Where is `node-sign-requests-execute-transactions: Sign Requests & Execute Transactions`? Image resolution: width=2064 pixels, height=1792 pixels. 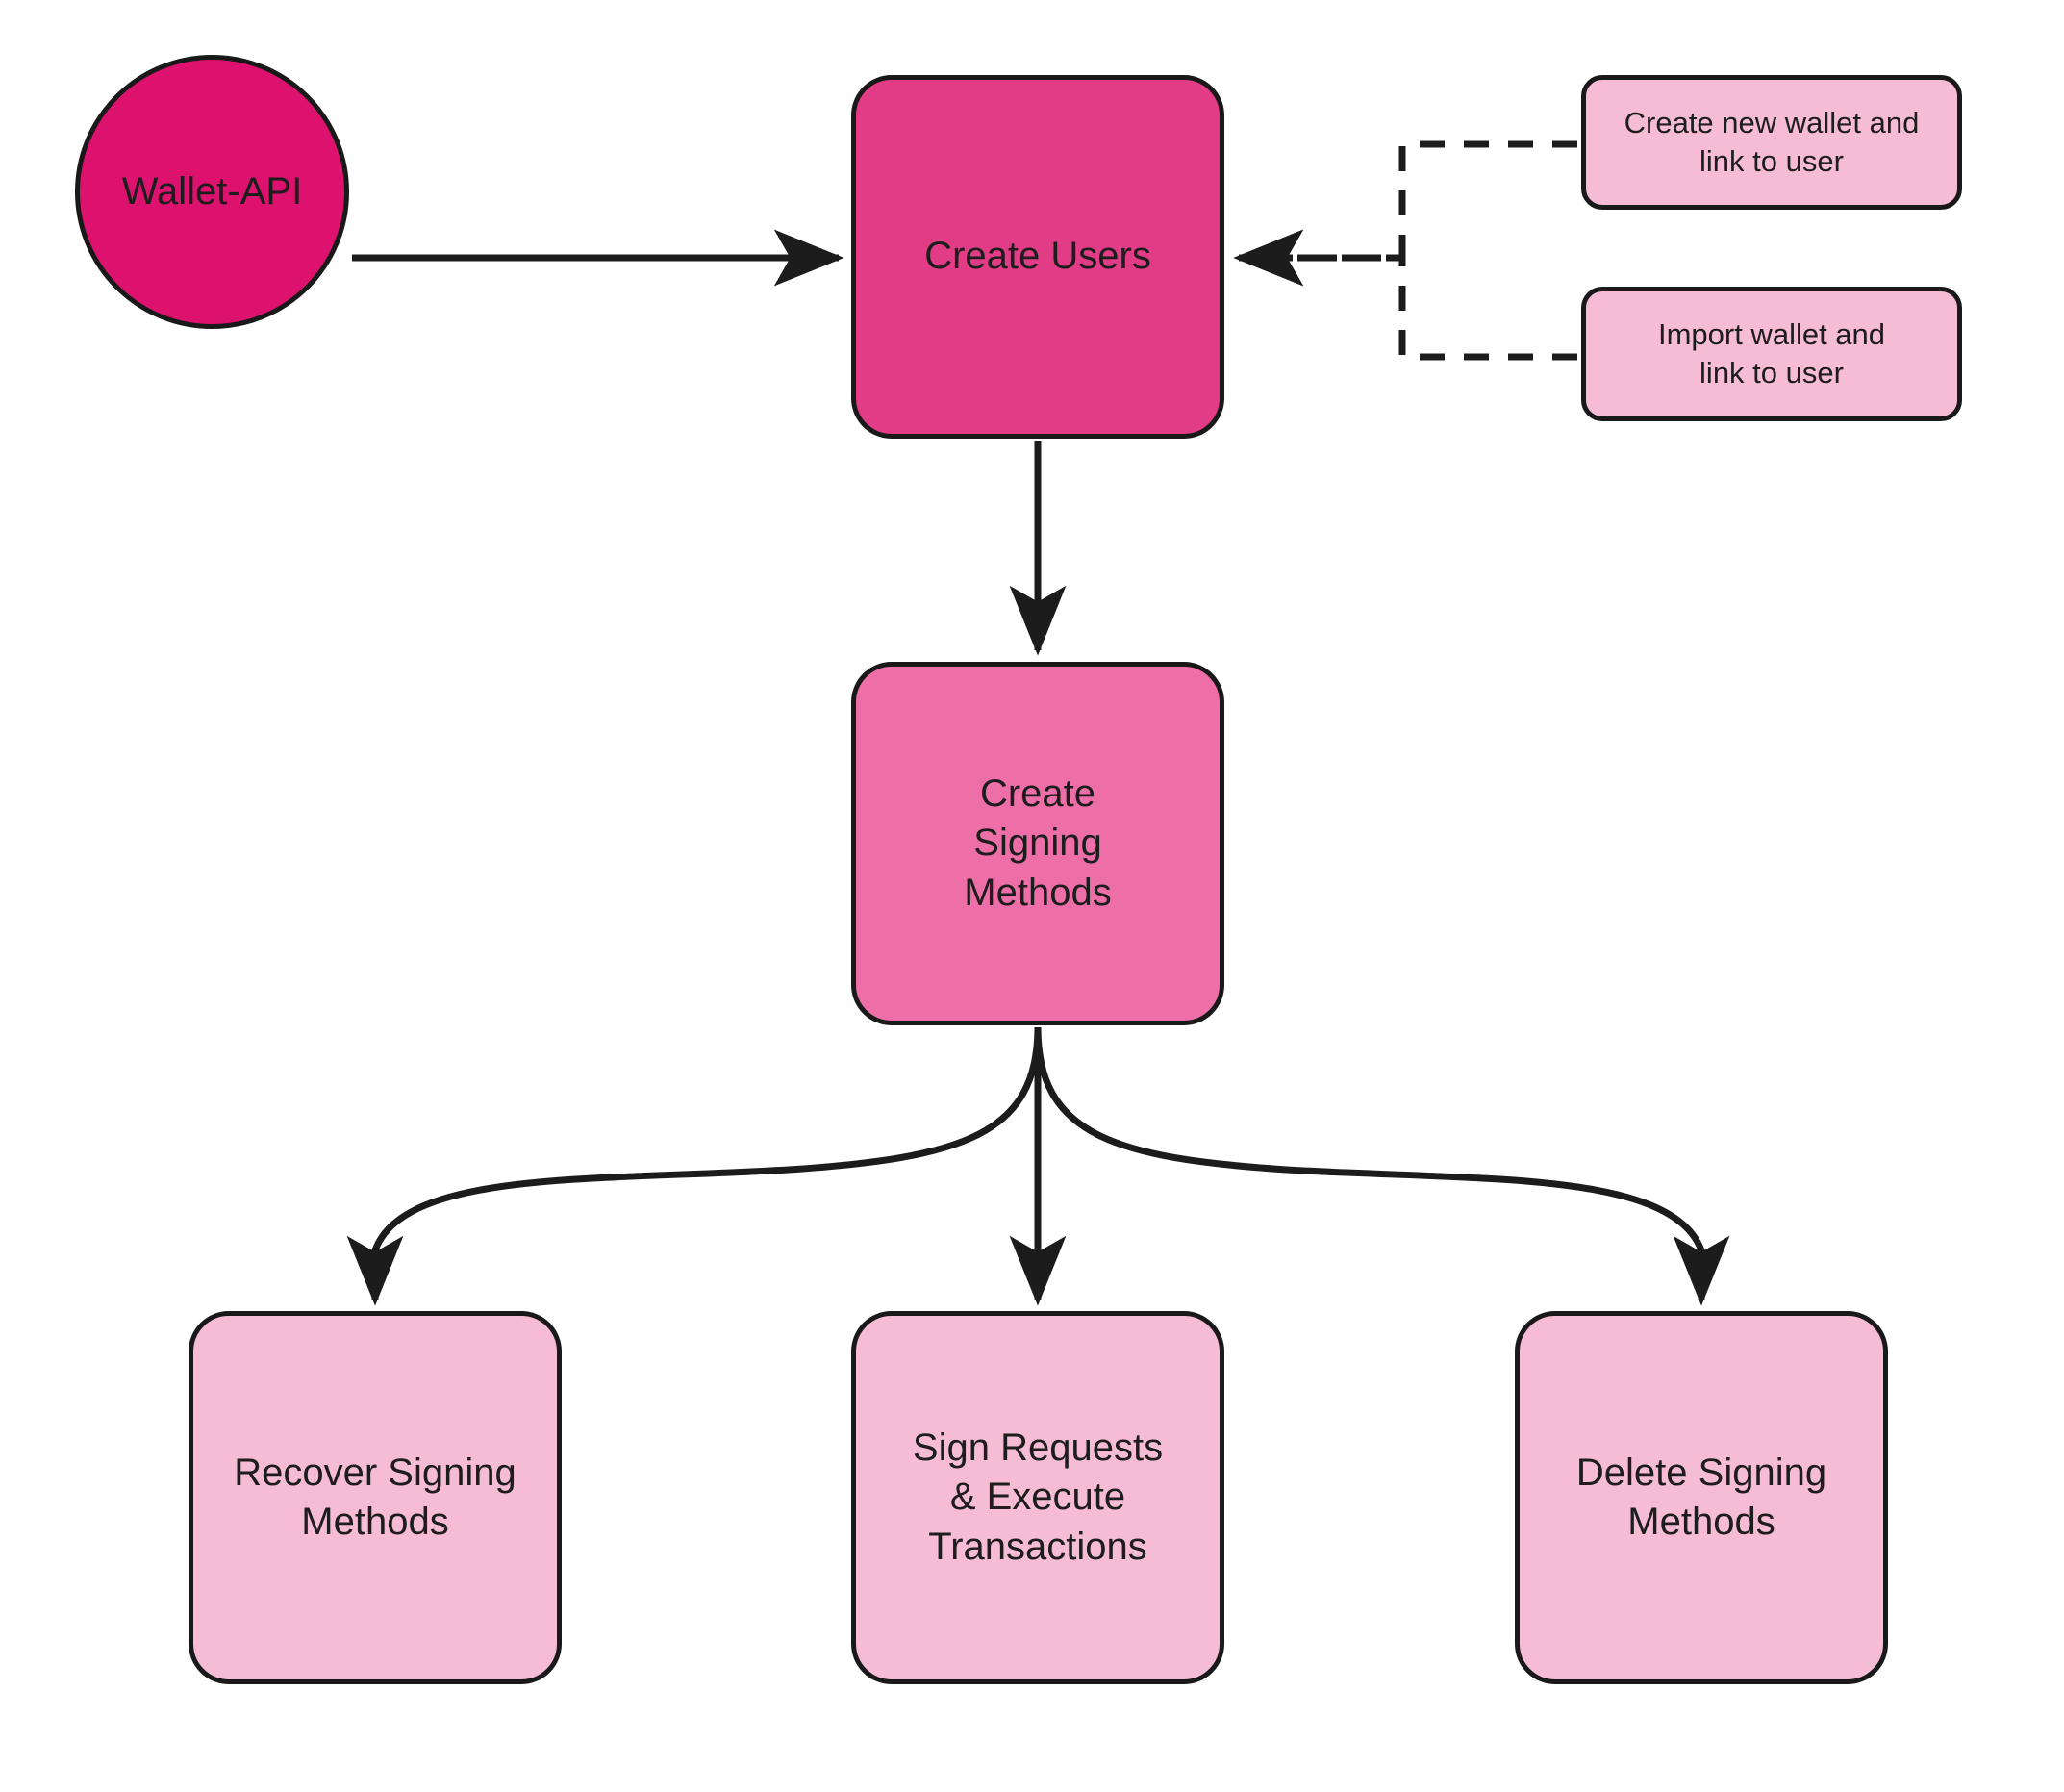 node-sign-requests-execute-transactions: Sign Requests & Execute Transactions is located at coordinates (1037, 1497).